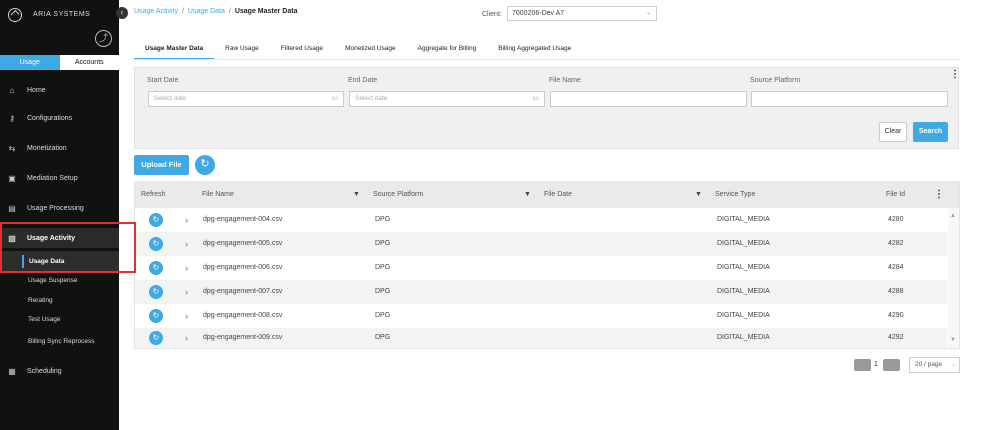  What do you see at coordinates (59, 371) in the screenshot?
I see `sidebar-item-scheduling: ▦ Scheduling` at bounding box center [59, 371].